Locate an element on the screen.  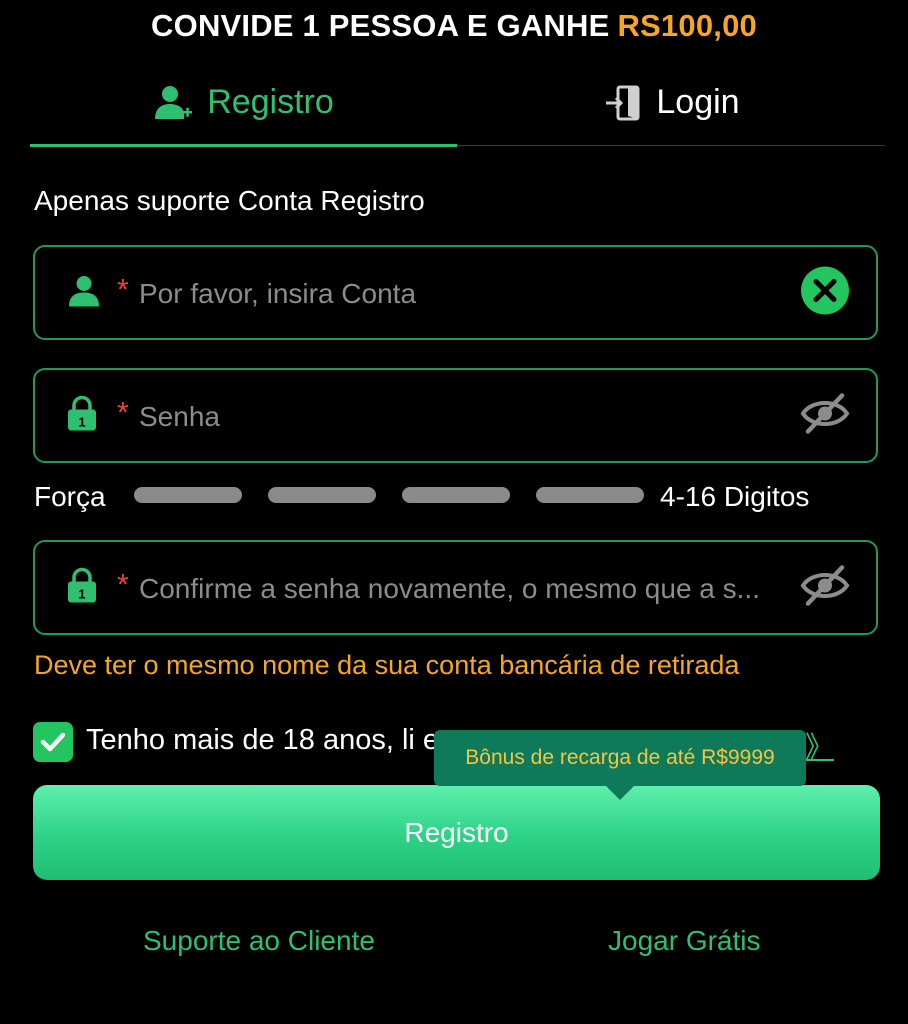
digits-hint: 4-16 Digitos is located at coordinates (735, 496).